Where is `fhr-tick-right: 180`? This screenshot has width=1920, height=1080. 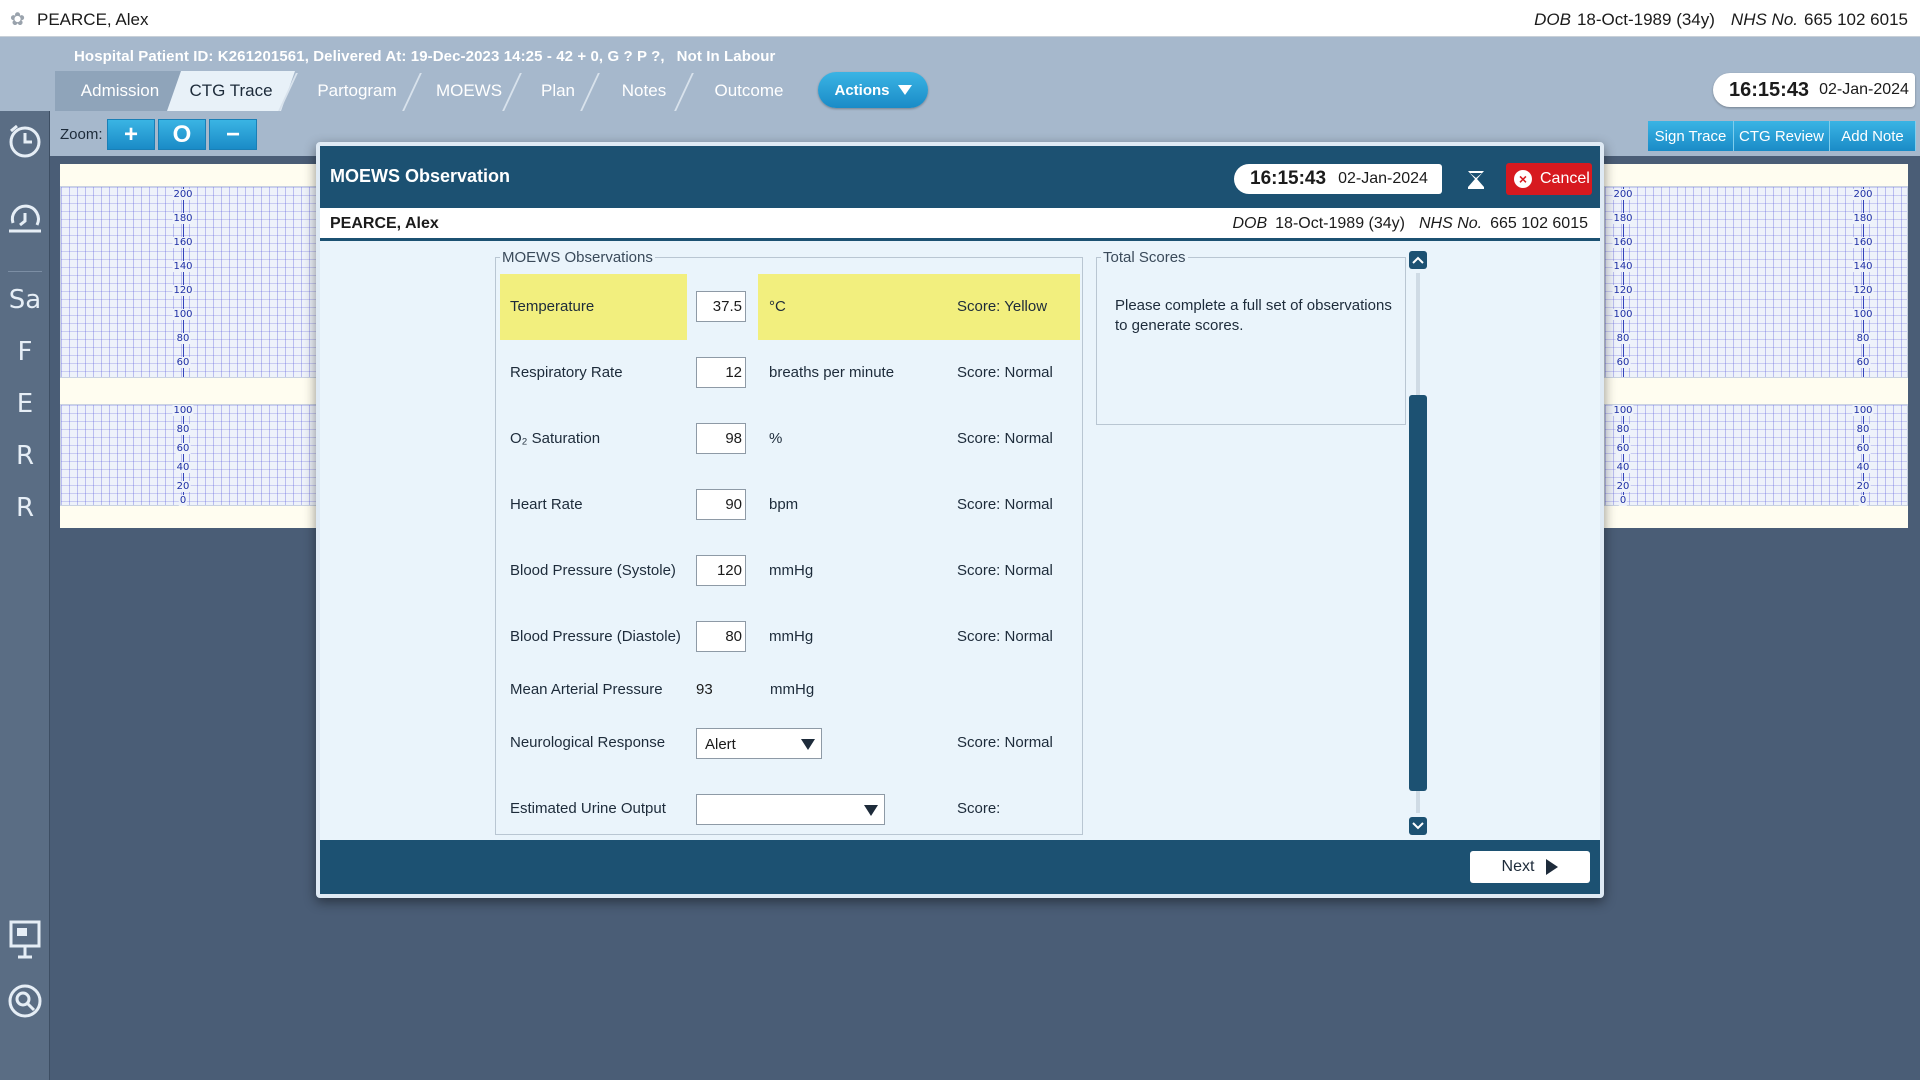 fhr-tick-right: 180 is located at coordinates (1623, 218).